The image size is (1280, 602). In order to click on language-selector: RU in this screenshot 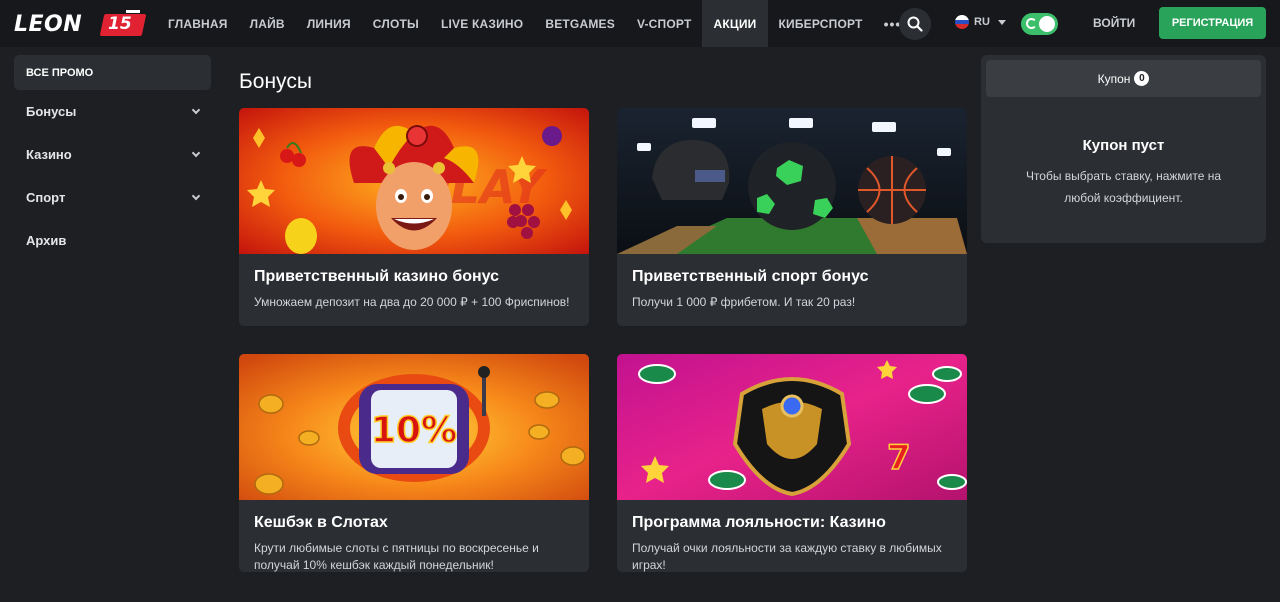, I will do `click(980, 22)`.